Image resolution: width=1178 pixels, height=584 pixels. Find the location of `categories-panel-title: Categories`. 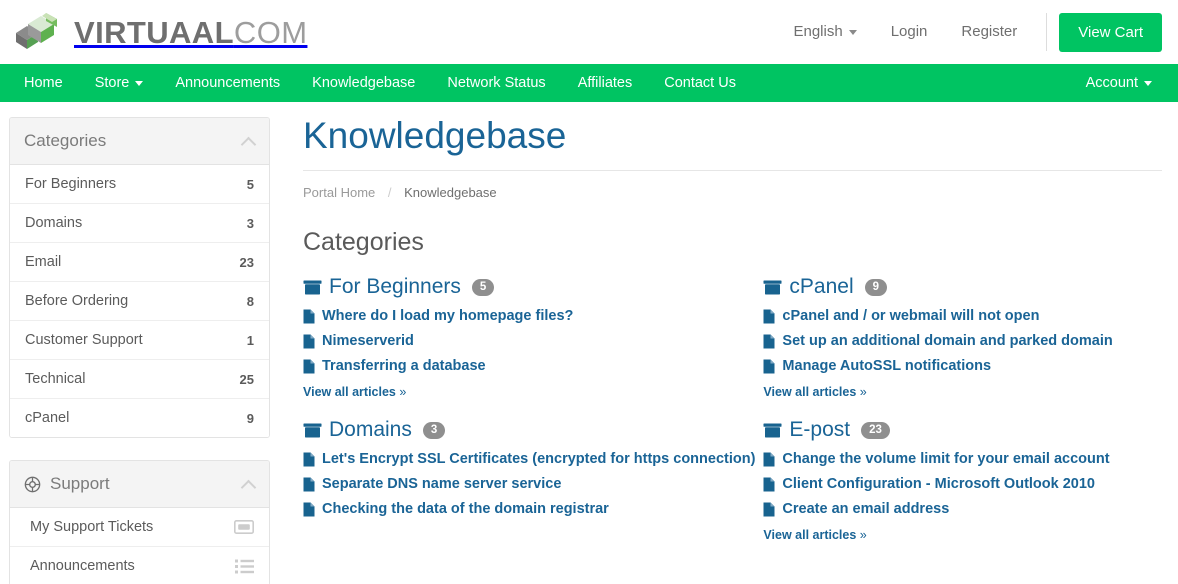

categories-panel-title: Categories is located at coordinates (65, 140).